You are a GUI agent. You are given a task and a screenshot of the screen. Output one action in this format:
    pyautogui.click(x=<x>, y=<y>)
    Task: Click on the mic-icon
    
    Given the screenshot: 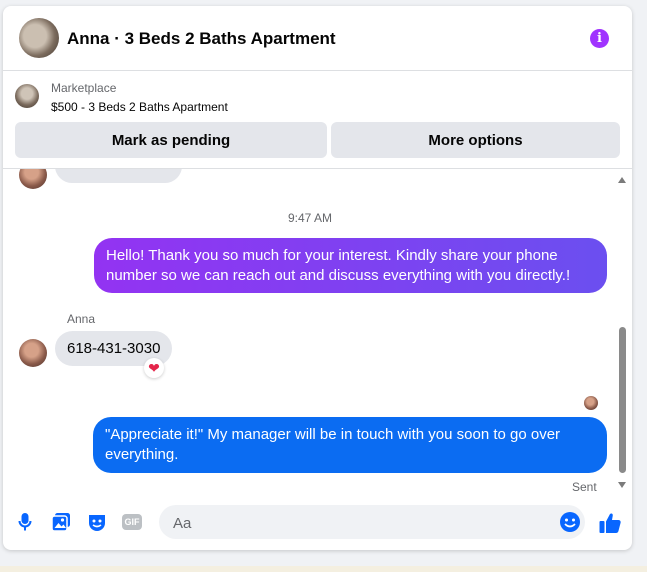 What is the action you would take?
    pyautogui.click(x=25, y=522)
    